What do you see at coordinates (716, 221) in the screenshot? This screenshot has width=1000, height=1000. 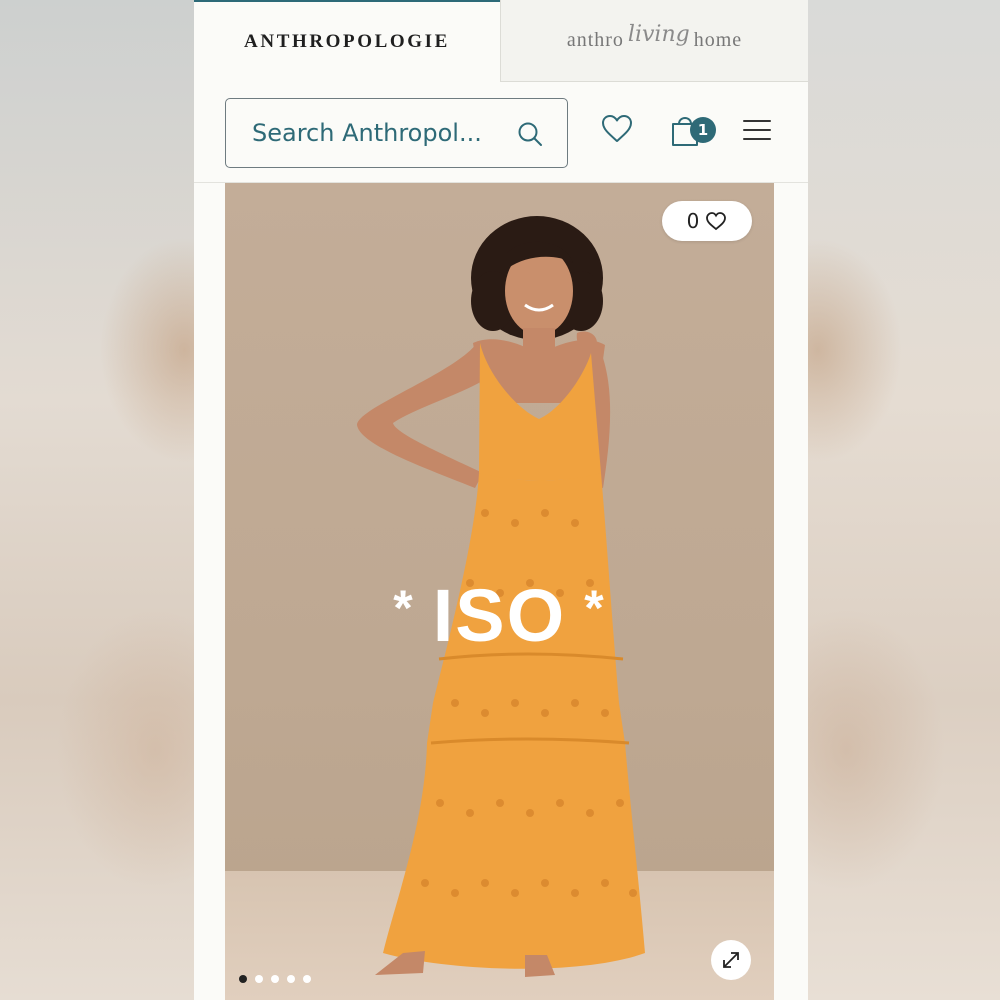 I see `heart-outline-icon` at bounding box center [716, 221].